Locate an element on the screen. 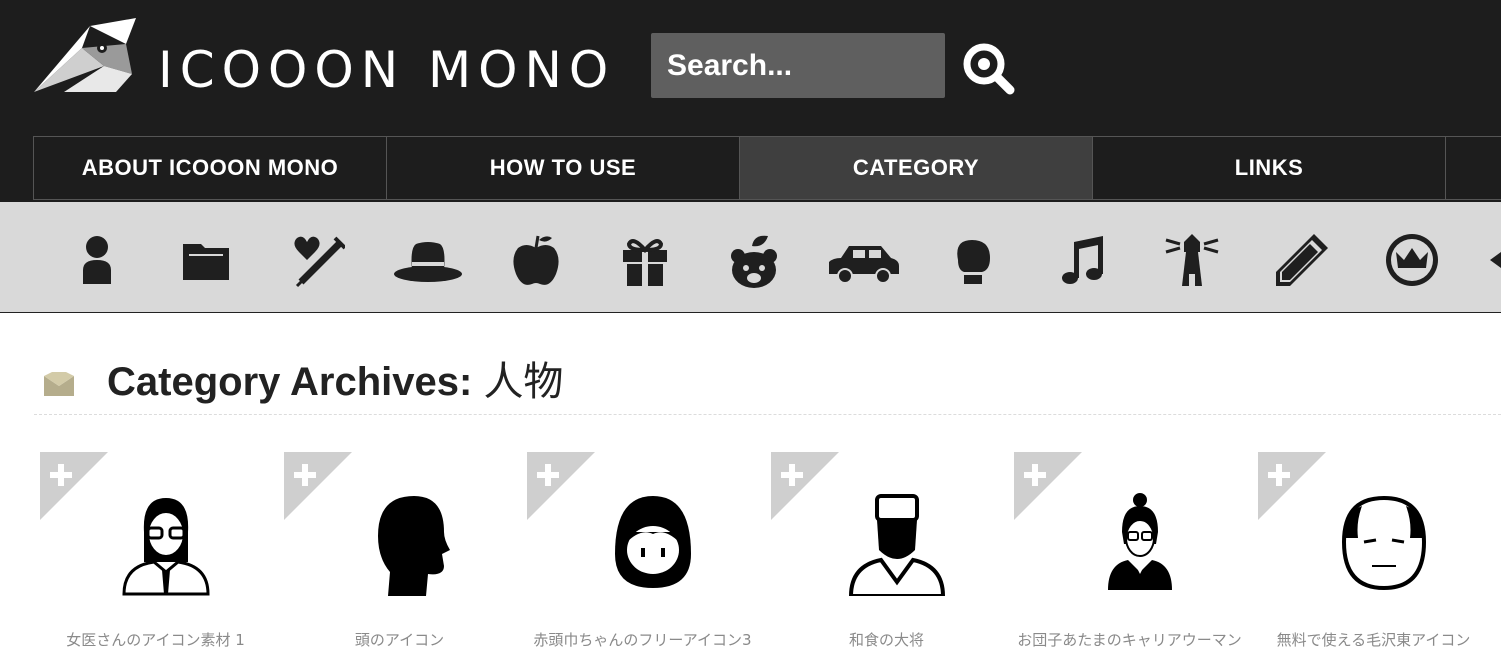  icon-label: 女医さんのアイコン素材 1 is located at coordinates (155, 640).